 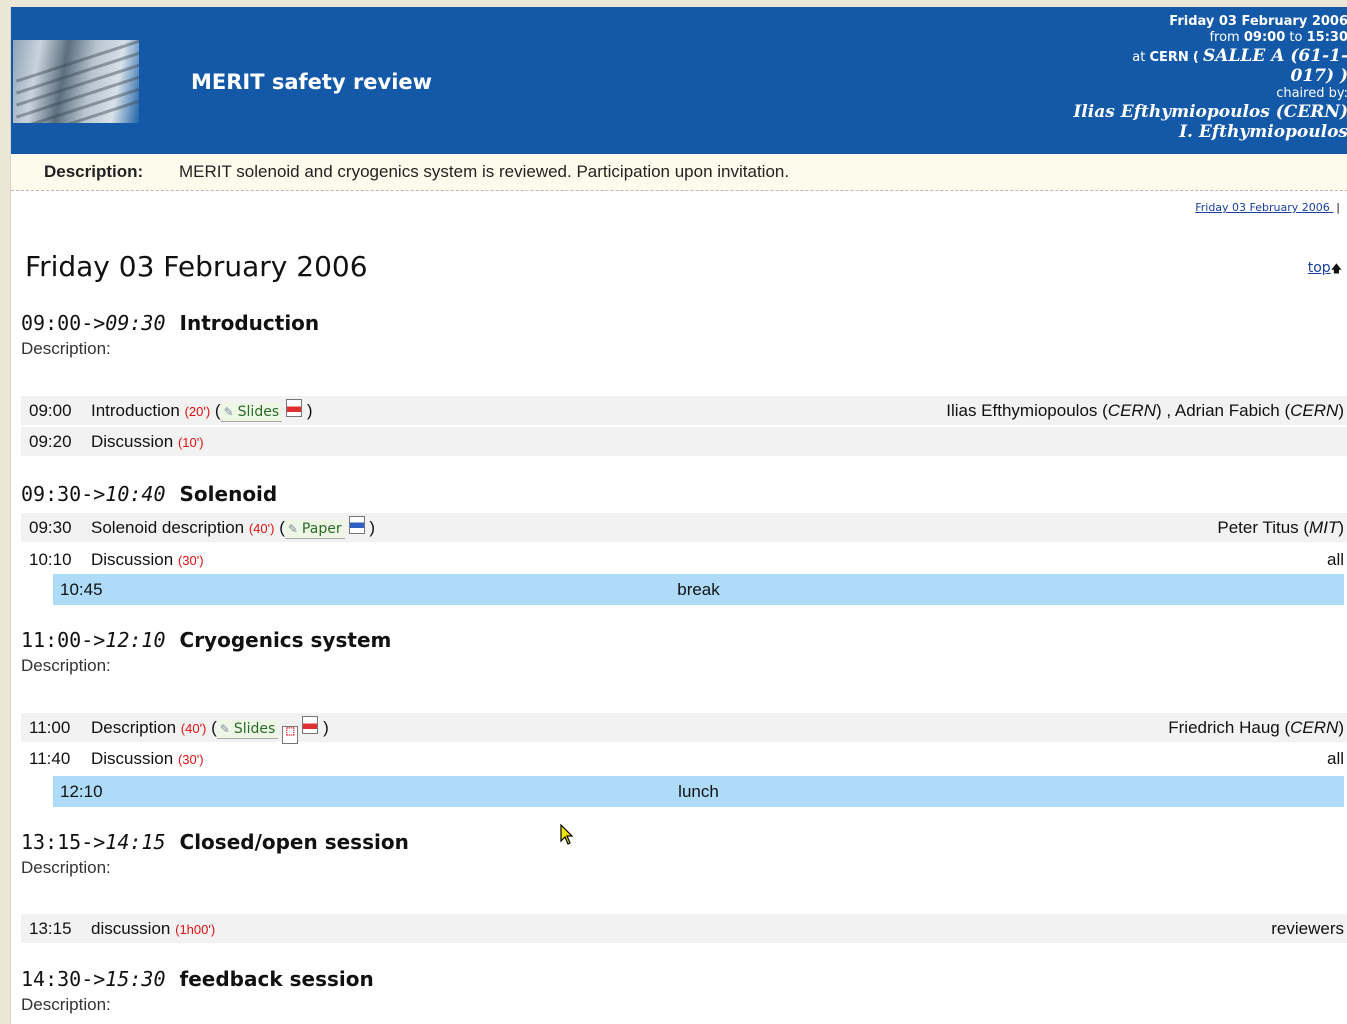 I want to click on event-room-cont: 017) ), so click(x=1318, y=76).